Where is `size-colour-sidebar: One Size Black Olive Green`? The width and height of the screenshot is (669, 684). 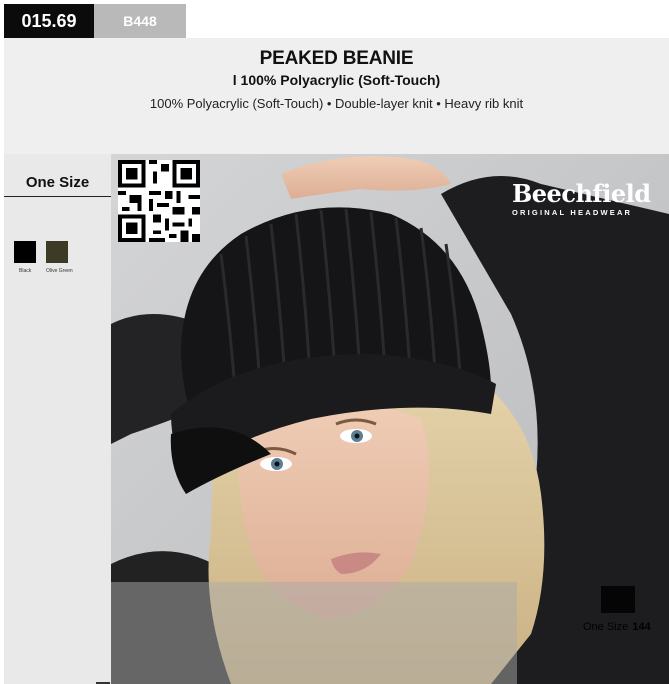 size-colour-sidebar: One Size Black Olive Green is located at coordinates (57, 419).